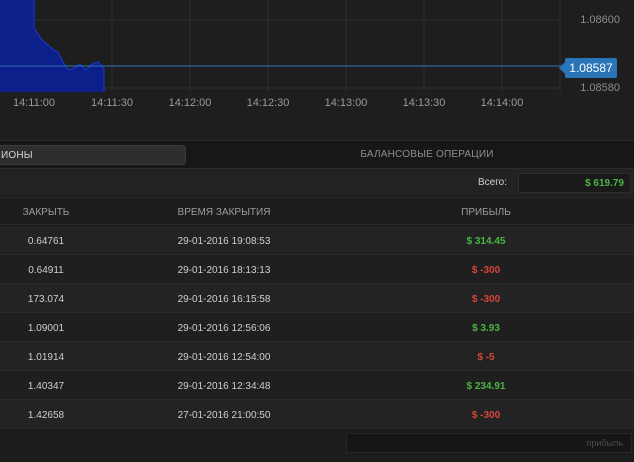 The height and width of the screenshot is (462, 634). I want to click on close-price-cell: 1.40347, so click(46, 386).